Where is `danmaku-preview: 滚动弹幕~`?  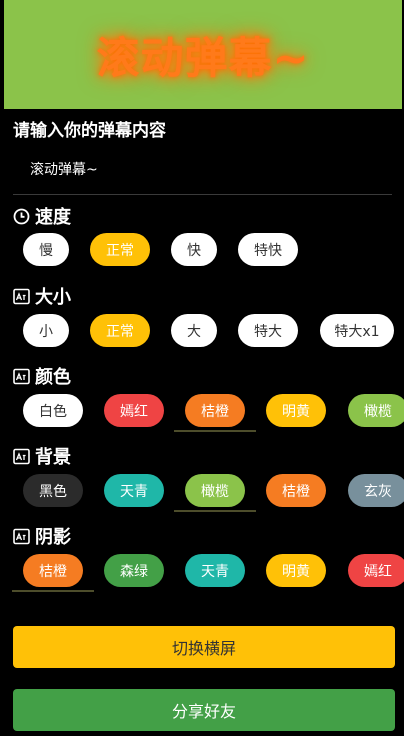 danmaku-preview: 滚动弹幕~ is located at coordinates (203, 54).